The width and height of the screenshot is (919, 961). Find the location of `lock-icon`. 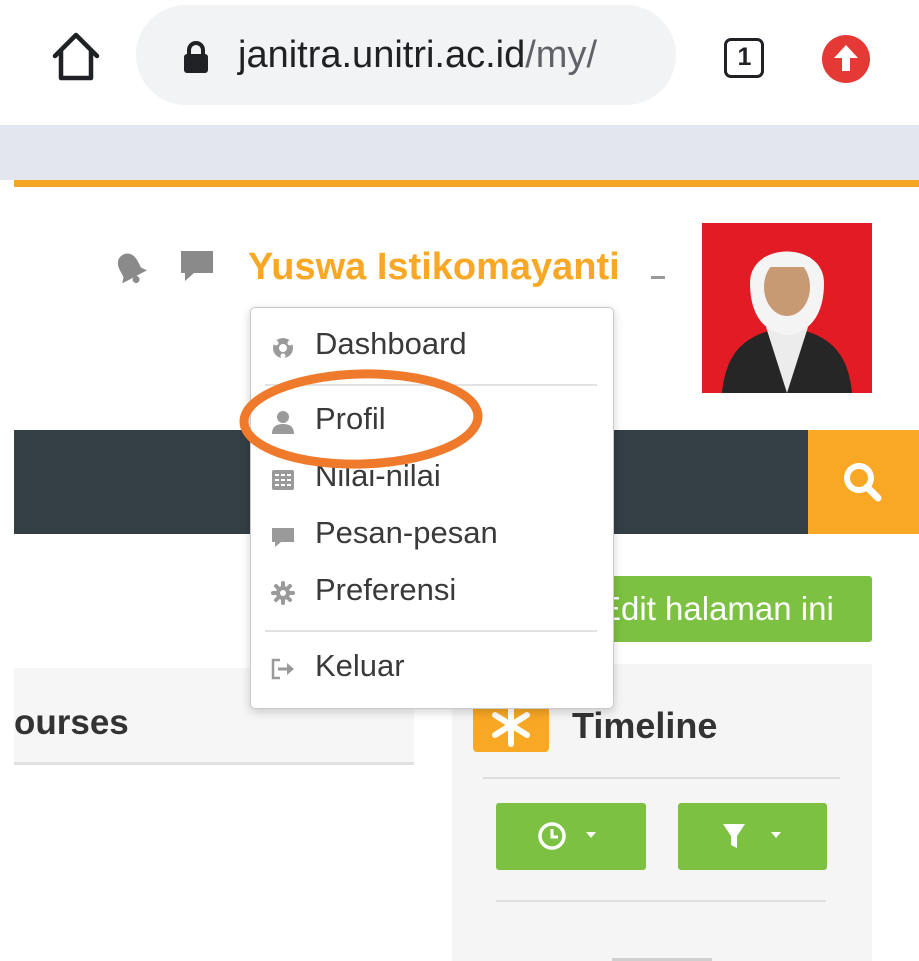

lock-icon is located at coordinates (196, 57).